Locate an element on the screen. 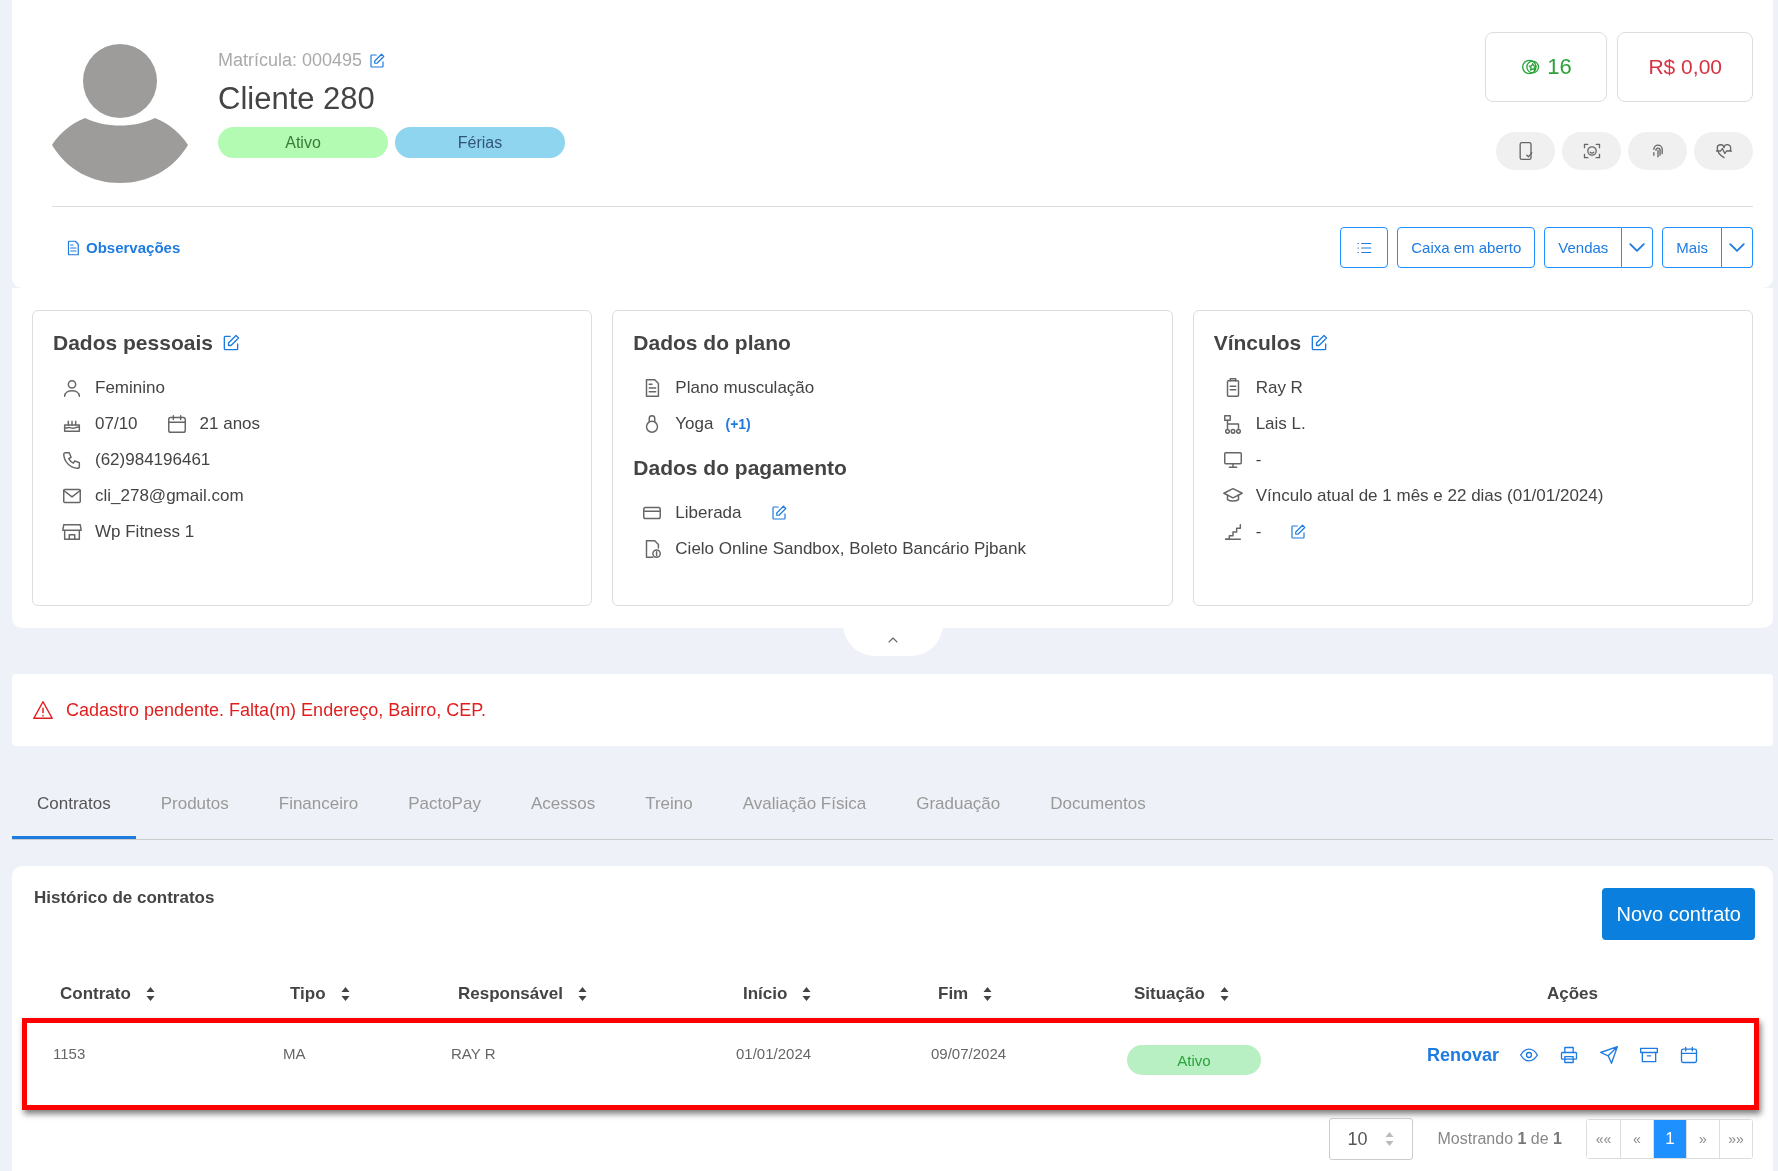 This screenshot has height=1171, width=1778. column-header: Fim is located at coordinates (953, 994).